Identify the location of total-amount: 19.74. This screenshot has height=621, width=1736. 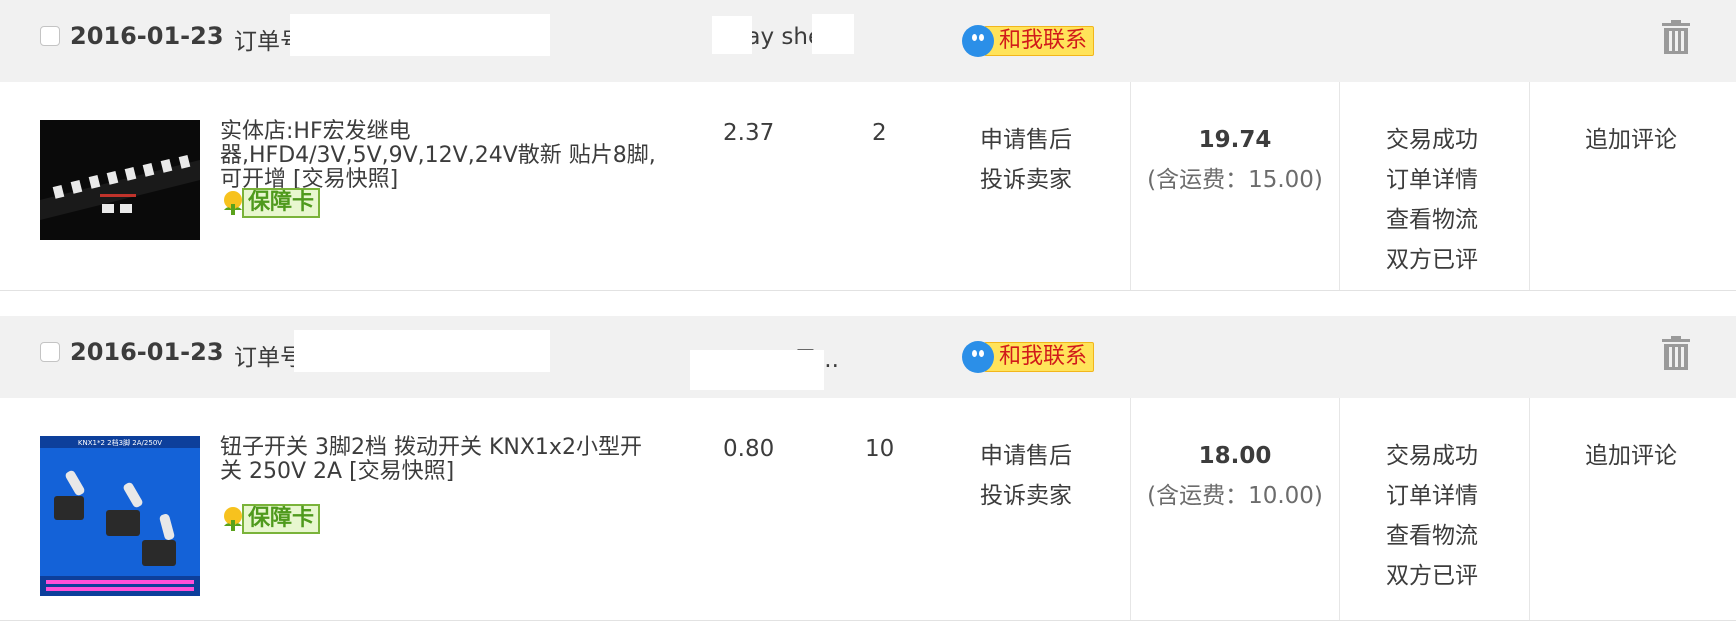
(1235, 140).